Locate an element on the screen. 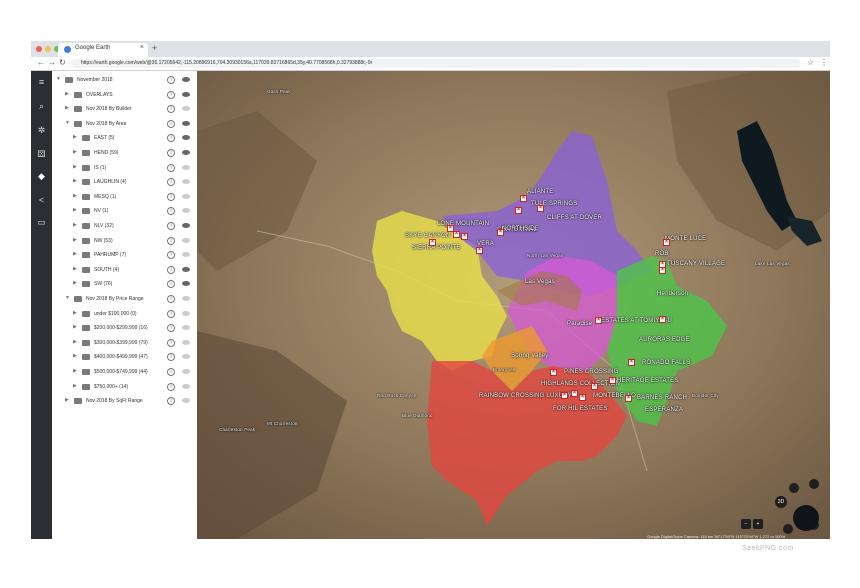 The image size is (860, 588). project-row: ▶ PAHRUMP (7) i is located at coordinates (124, 255).